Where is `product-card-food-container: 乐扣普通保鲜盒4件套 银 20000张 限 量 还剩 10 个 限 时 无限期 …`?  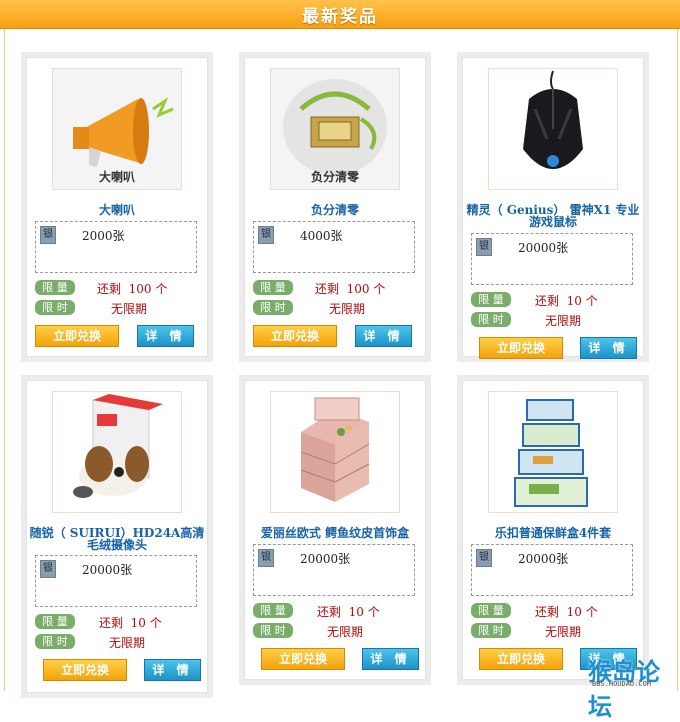
product-card-food-container: 乐扣普通保鲜盒4件套 银 20000张 限 量 还剩 10 个 限 时 无限期 … is located at coordinates (553, 530).